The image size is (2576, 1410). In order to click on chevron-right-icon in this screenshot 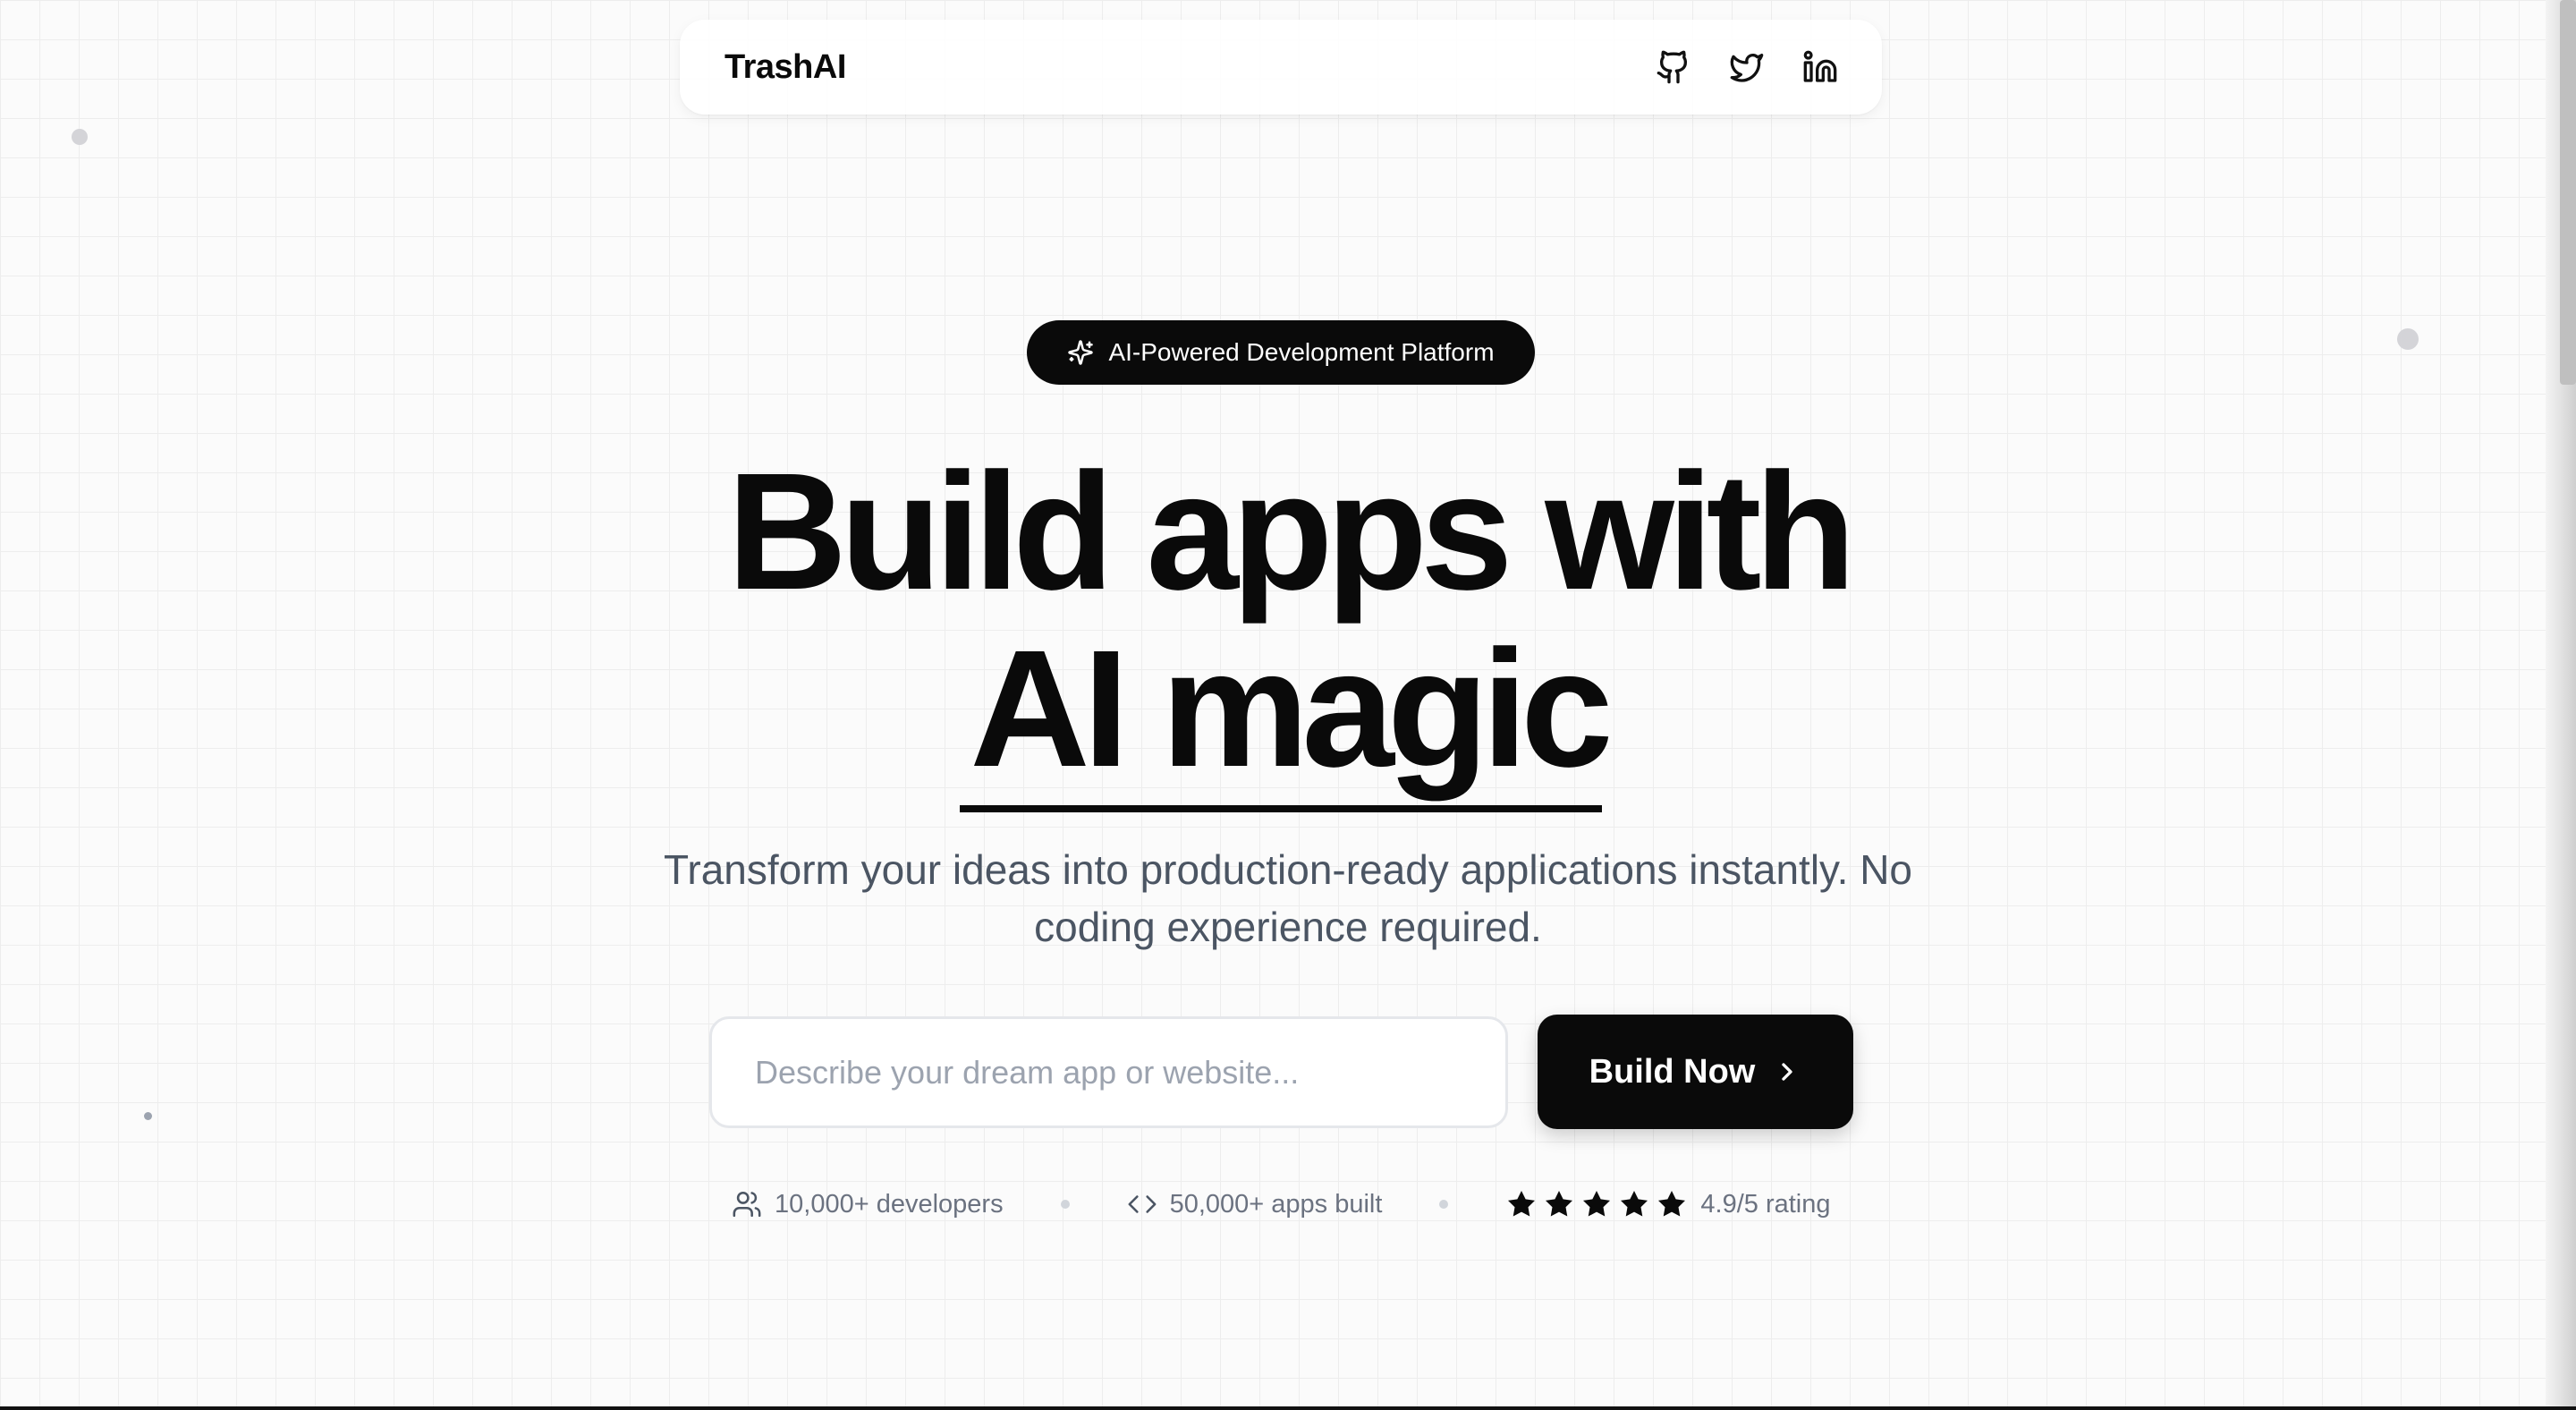, I will do `click(1787, 1072)`.